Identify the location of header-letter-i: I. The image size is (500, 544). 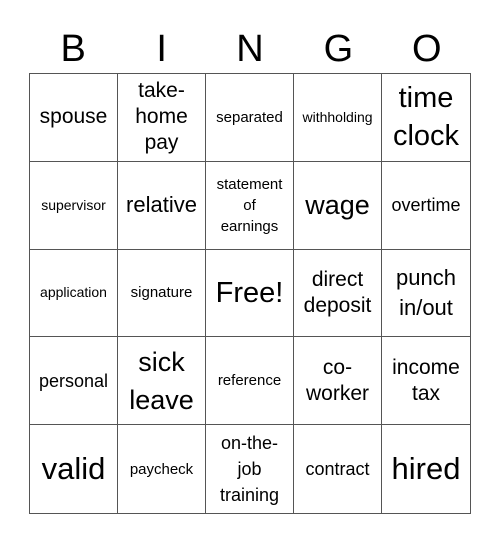
(161, 49).